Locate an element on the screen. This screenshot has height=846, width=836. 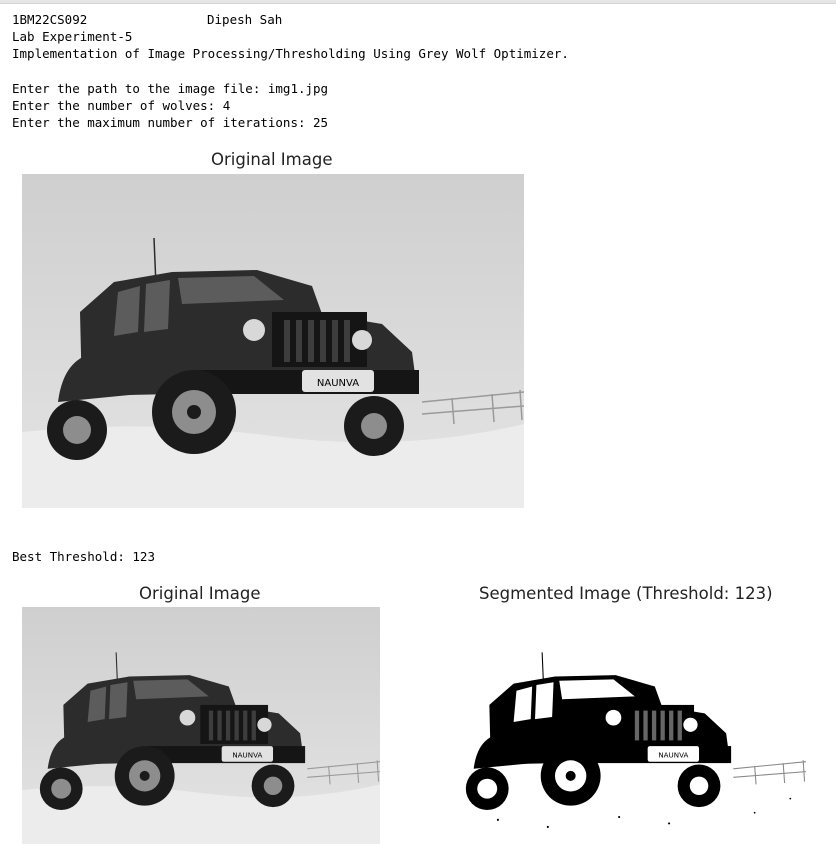
window-top-border is located at coordinates (418, 2).